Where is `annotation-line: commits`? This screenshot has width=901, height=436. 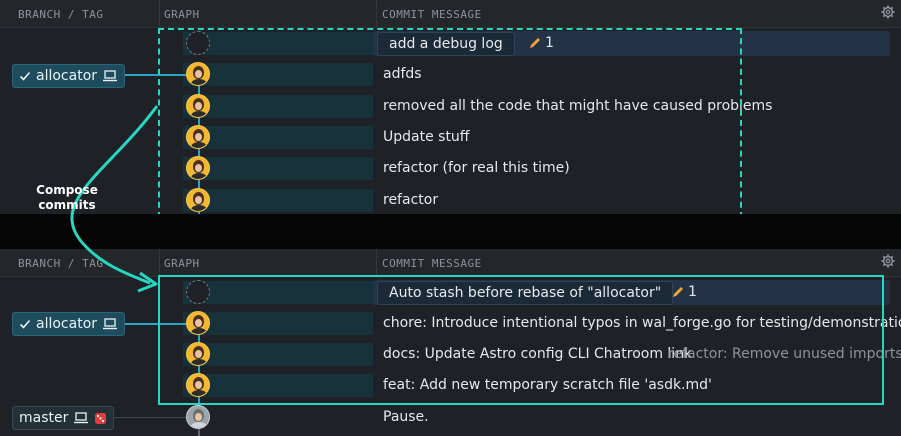 annotation-line: commits is located at coordinates (67, 205).